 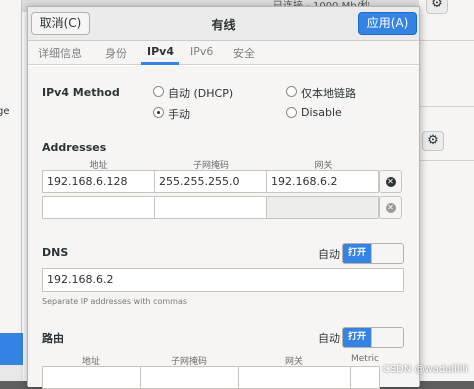 What do you see at coordinates (223, 24) in the screenshot?
I see `dialog-header: 取消(C) 有线 应用(A)` at bounding box center [223, 24].